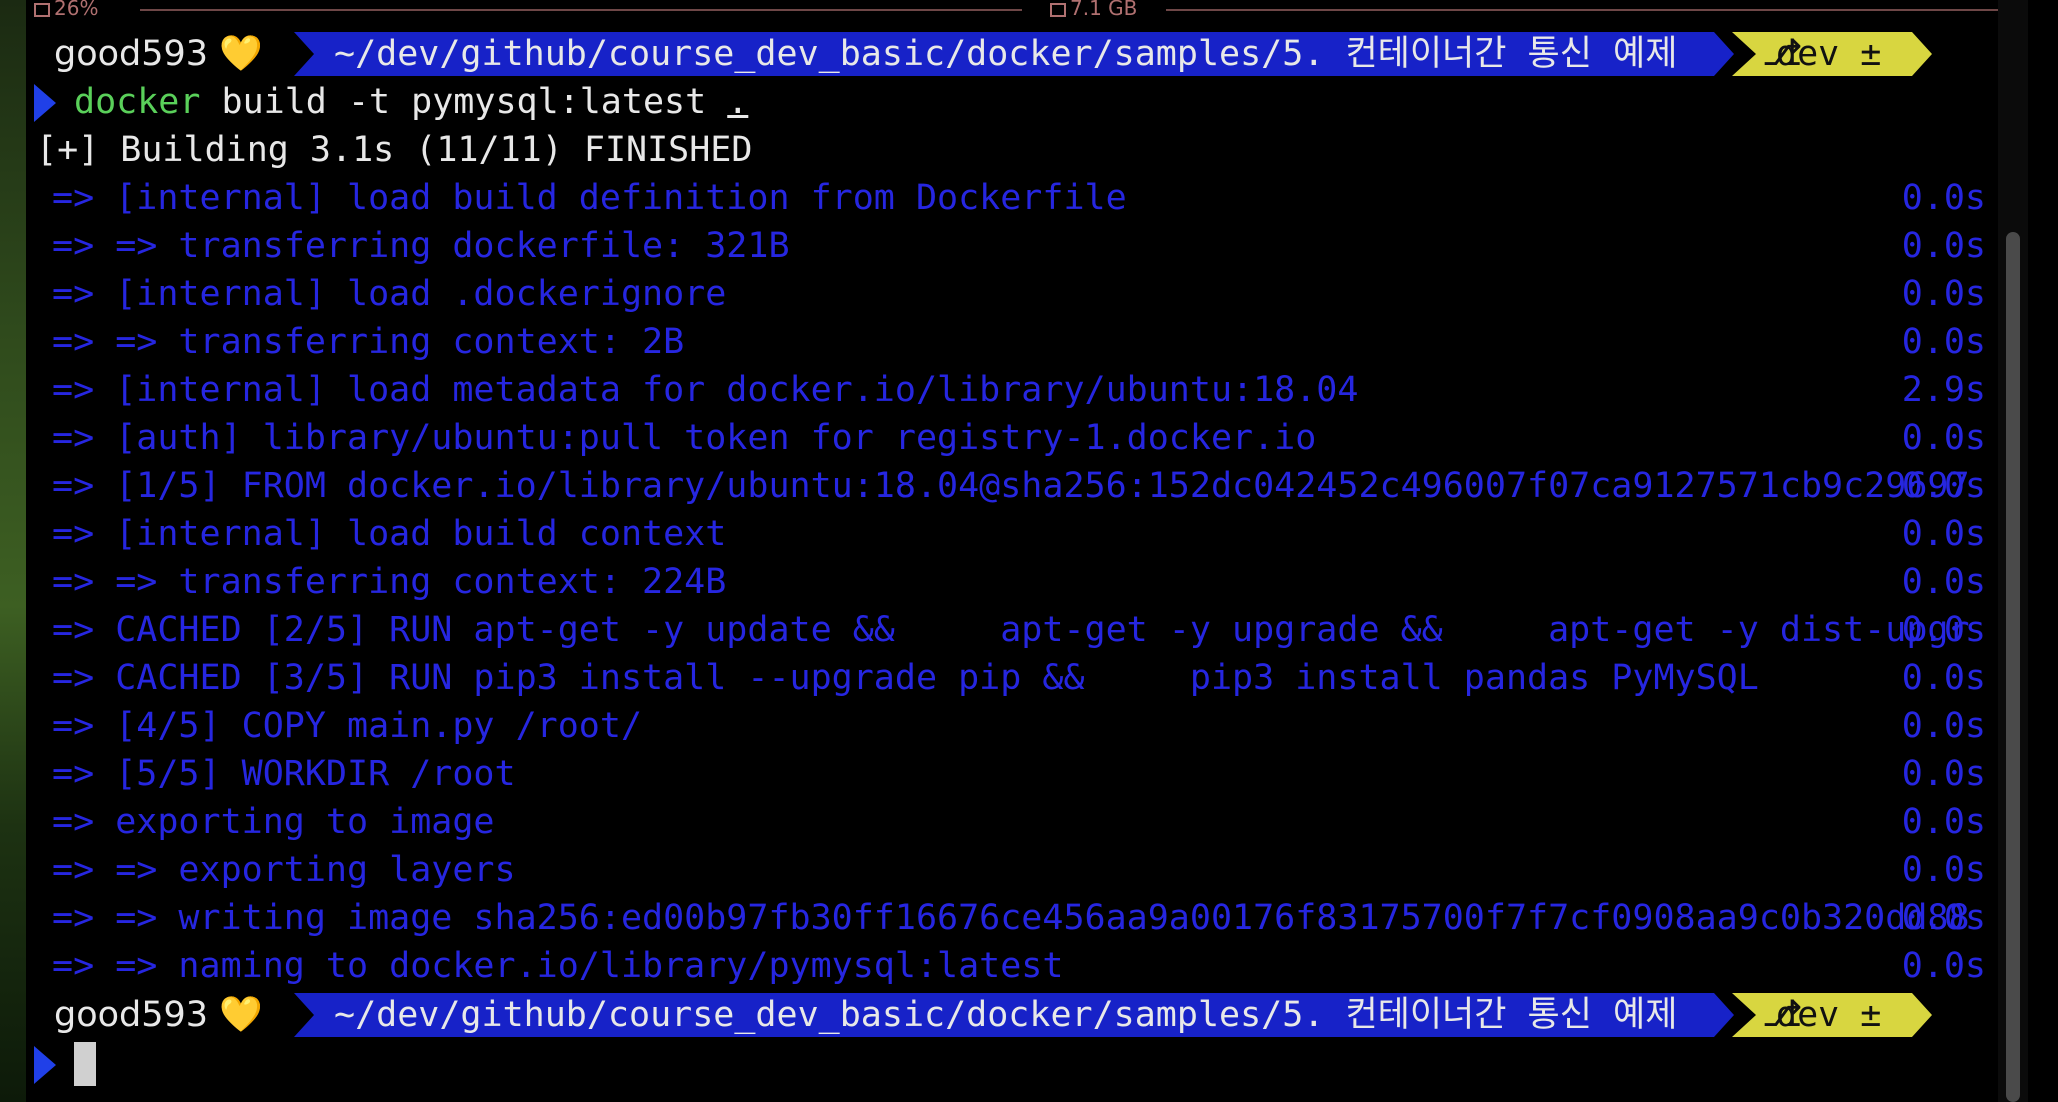 This screenshot has height=1102, width=2058. I want to click on command-line: docker build -t pymysql:latest ., so click(411, 102).